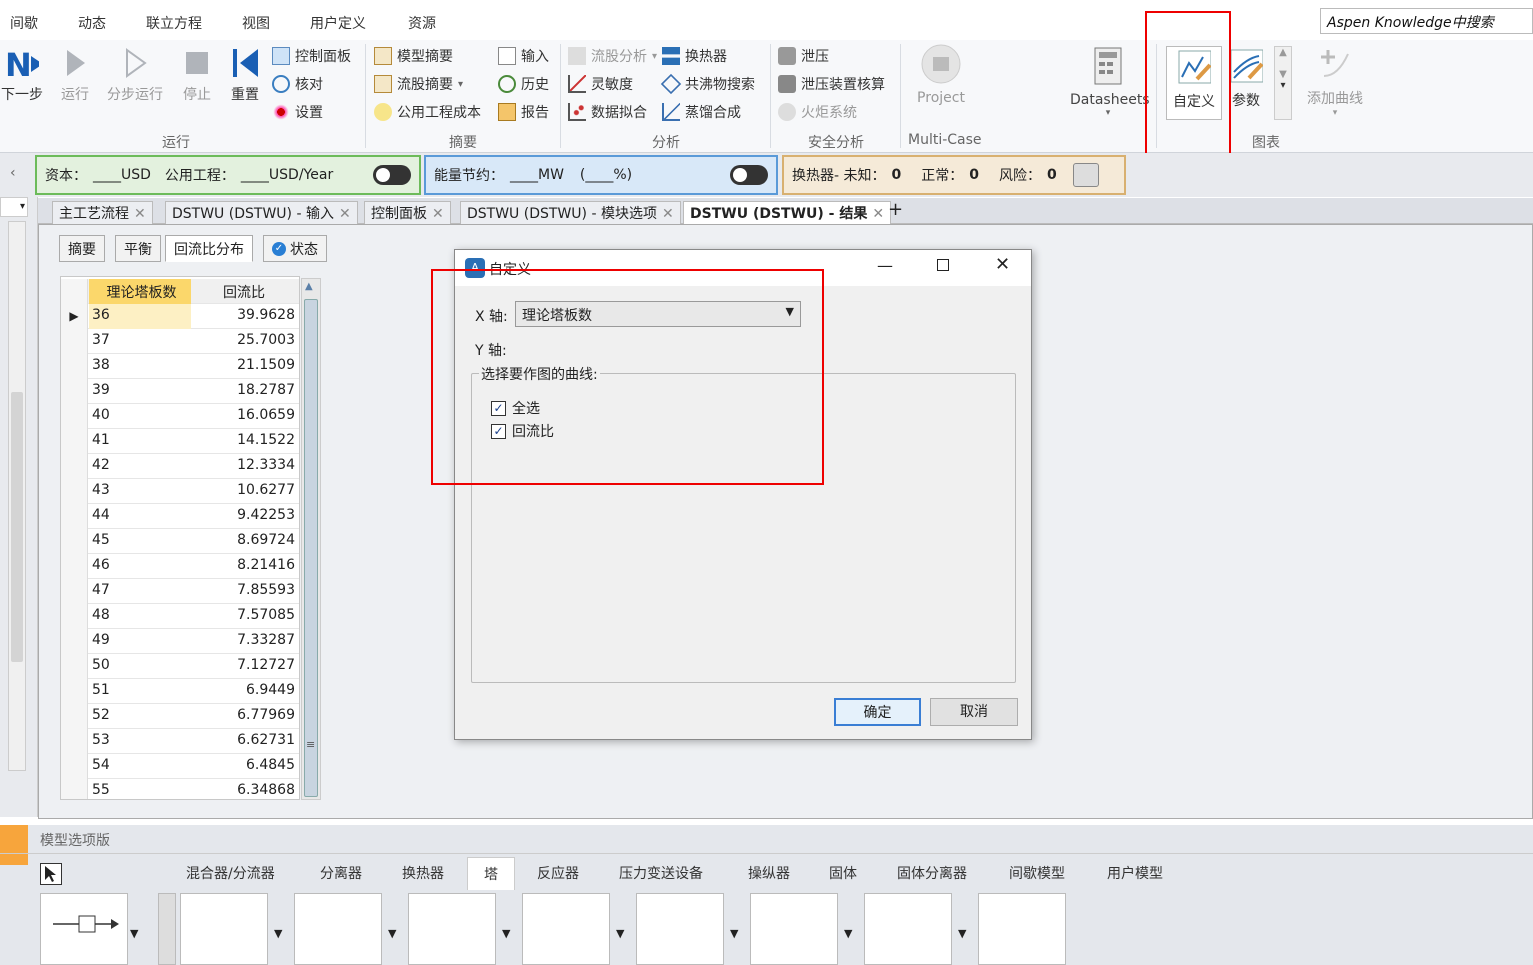  Describe the element at coordinates (245, 540) in the screenshot. I see `reflux-cell: 8.69724` at that location.